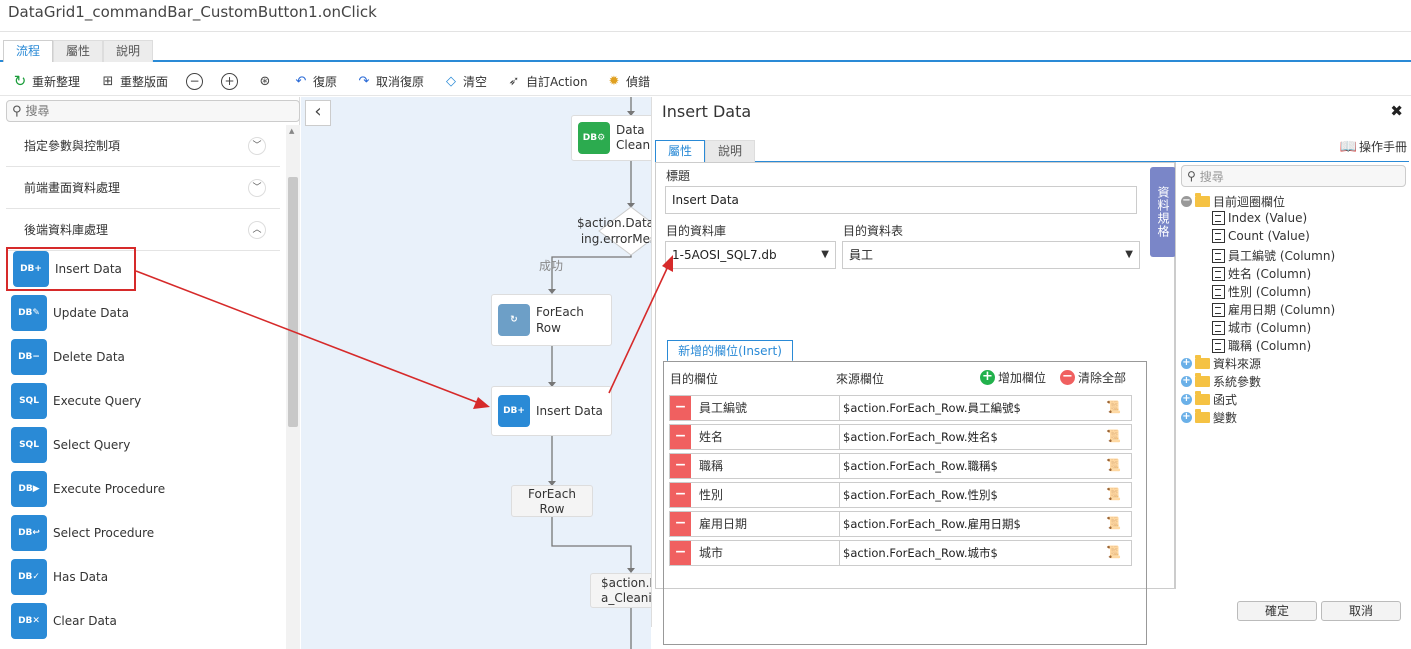 The image size is (1411, 649). What do you see at coordinates (143, 146) in the screenshot?
I see `category-parameters: 指定參數與控制項 ﹀` at bounding box center [143, 146].